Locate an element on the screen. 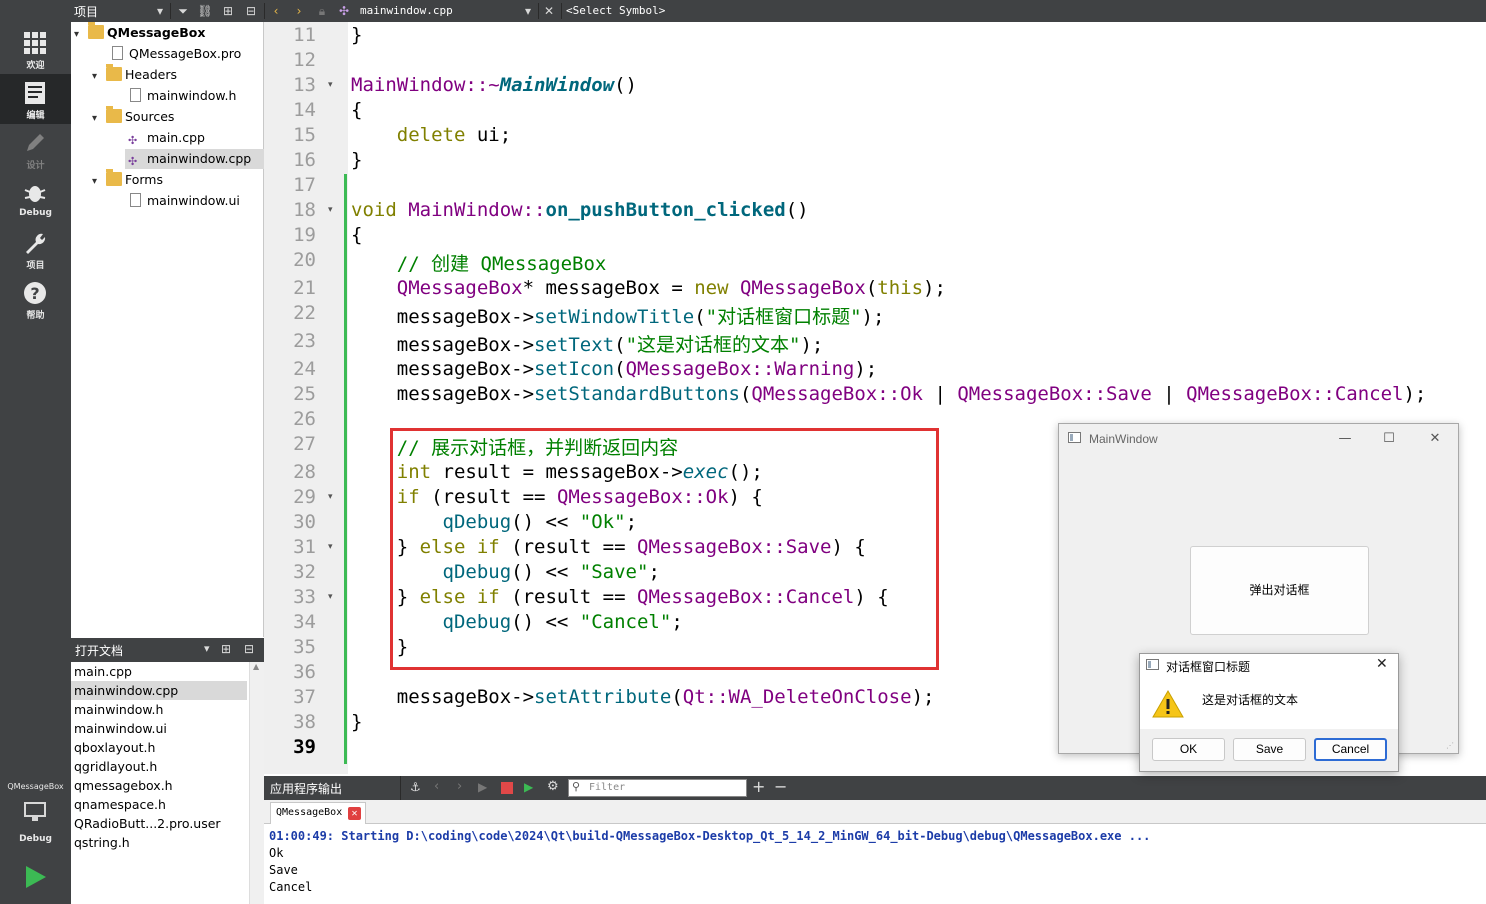 The width and height of the screenshot is (1486, 904). rerun-icon: ▶ is located at coordinates (482, 787).